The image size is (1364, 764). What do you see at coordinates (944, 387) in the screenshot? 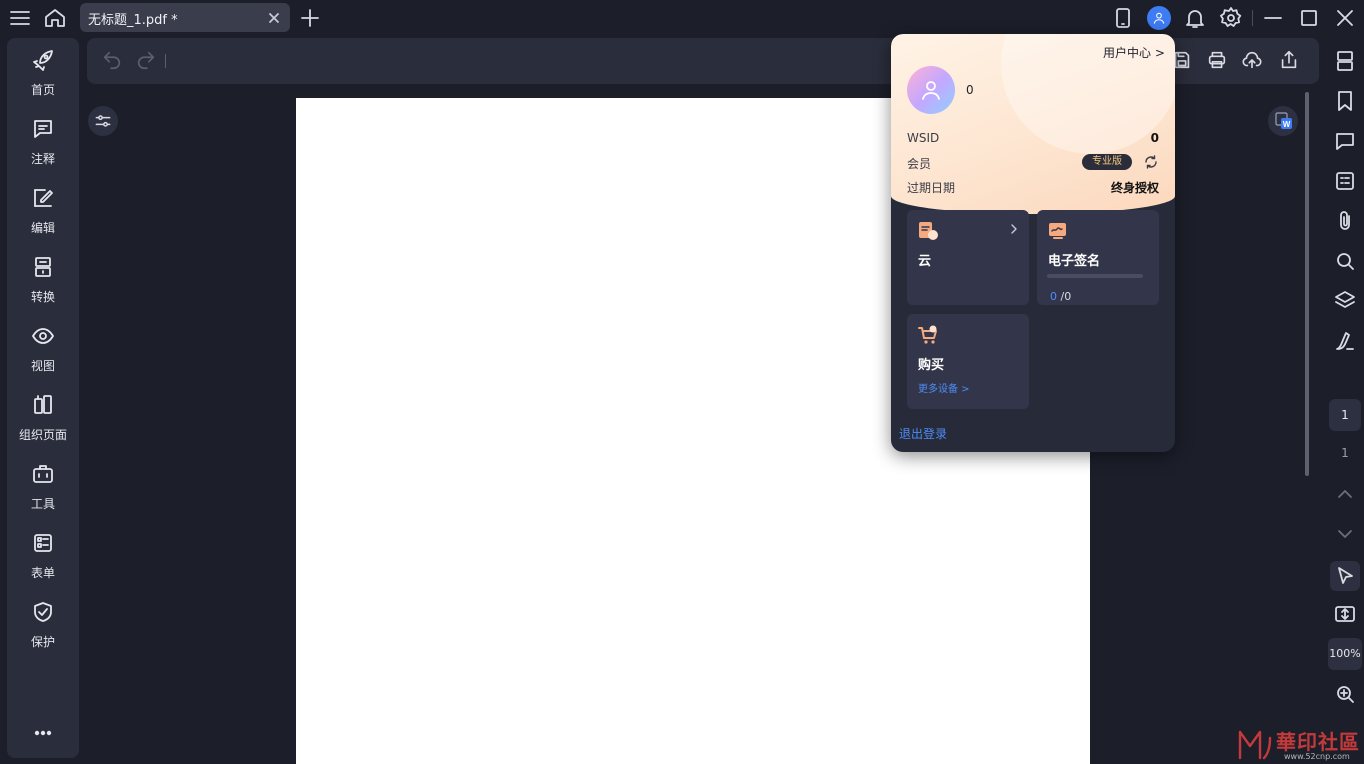
I see `more-devices-link: 更多设备 >` at bounding box center [944, 387].